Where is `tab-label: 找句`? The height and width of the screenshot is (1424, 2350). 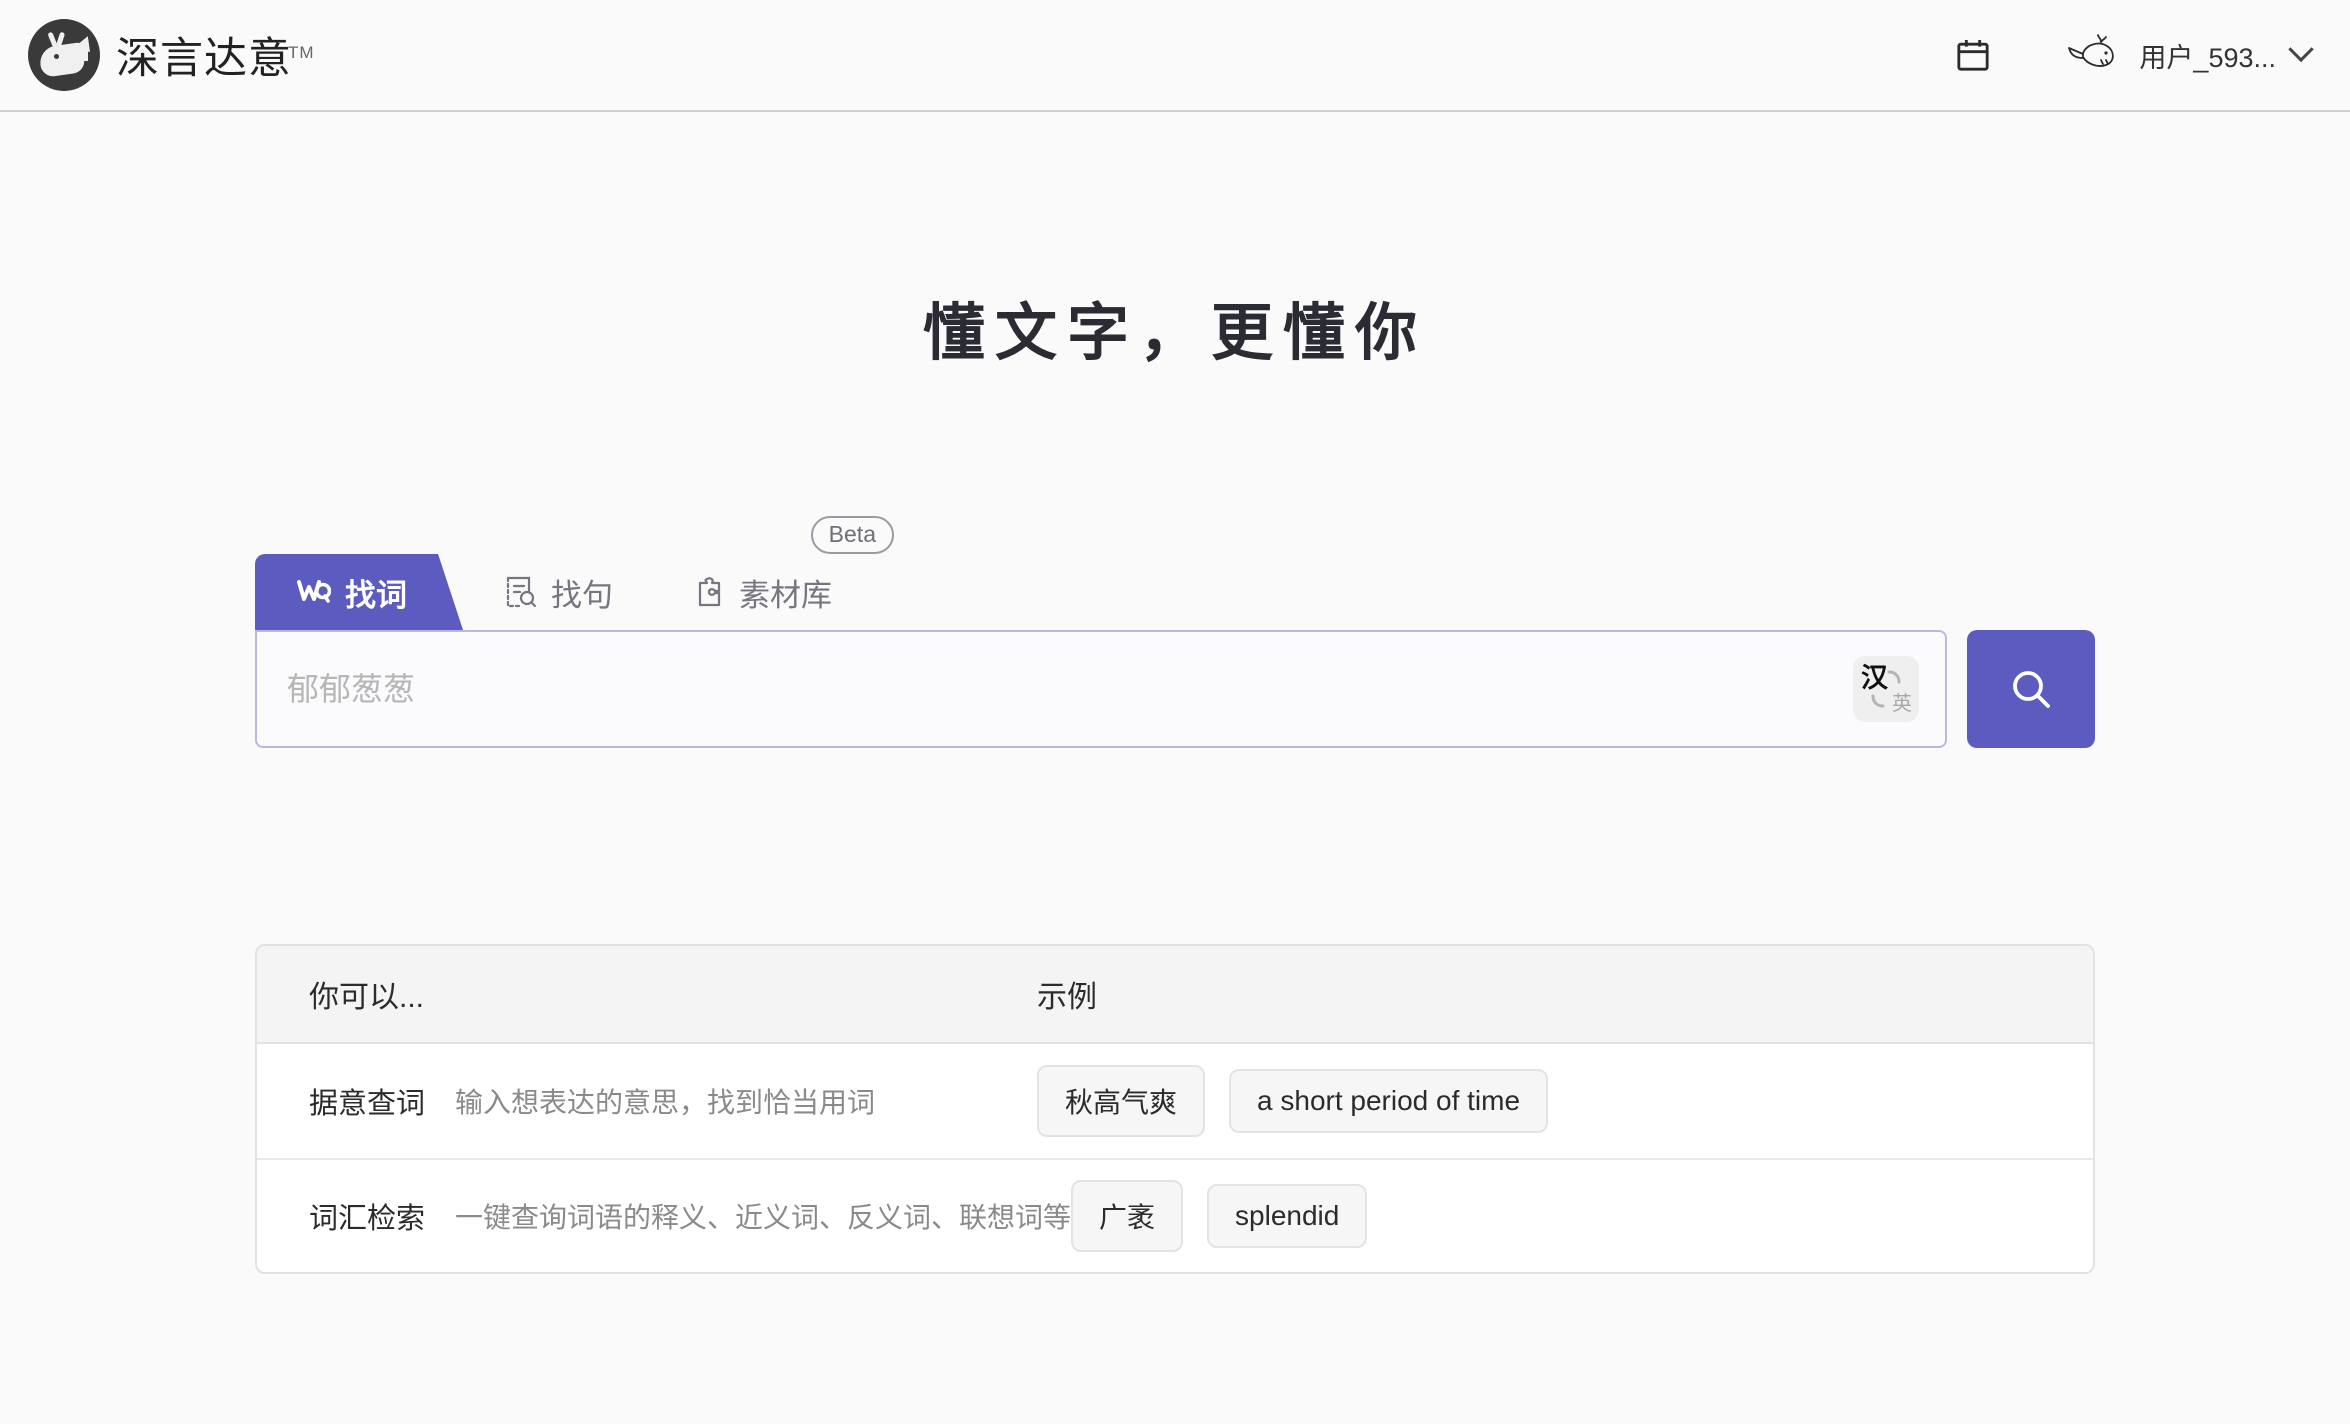 tab-label: 找句 is located at coordinates (582, 595).